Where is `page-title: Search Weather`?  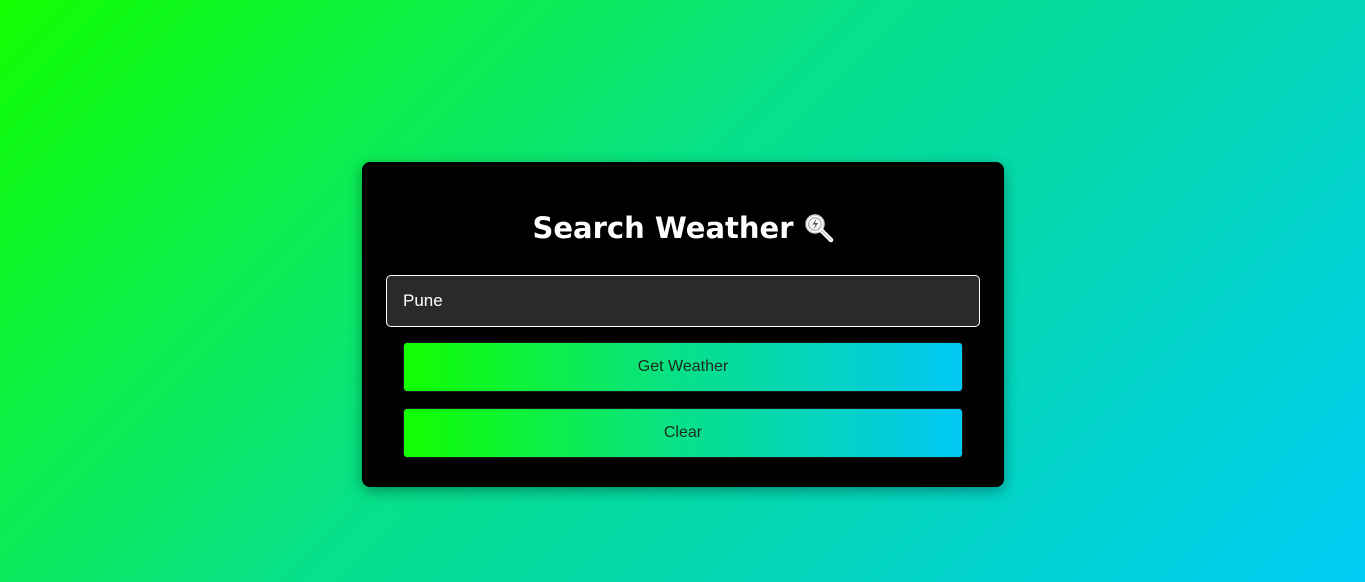
page-title: Search Weather is located at coordinates (683, 228).